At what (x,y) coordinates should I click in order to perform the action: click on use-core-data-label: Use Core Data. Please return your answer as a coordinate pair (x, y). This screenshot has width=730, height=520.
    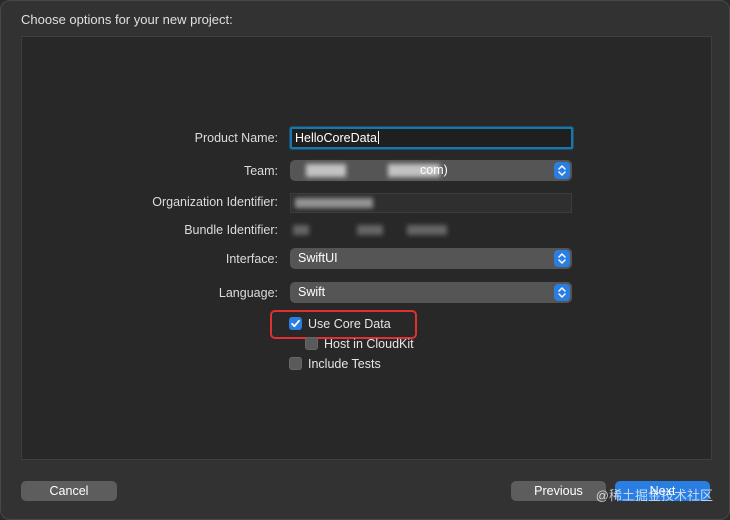
    Looking at the image, I should click on (349, 324).